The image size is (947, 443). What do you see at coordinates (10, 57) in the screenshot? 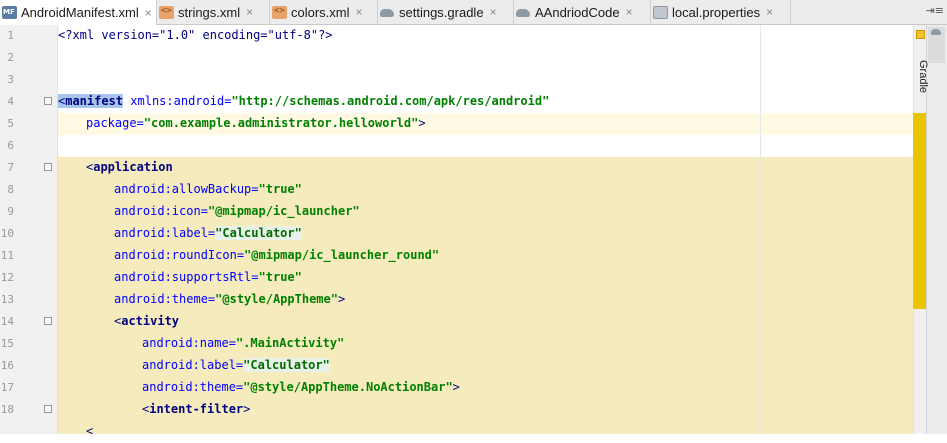
I see `line-number: 2` at bounding box center [10, 57].